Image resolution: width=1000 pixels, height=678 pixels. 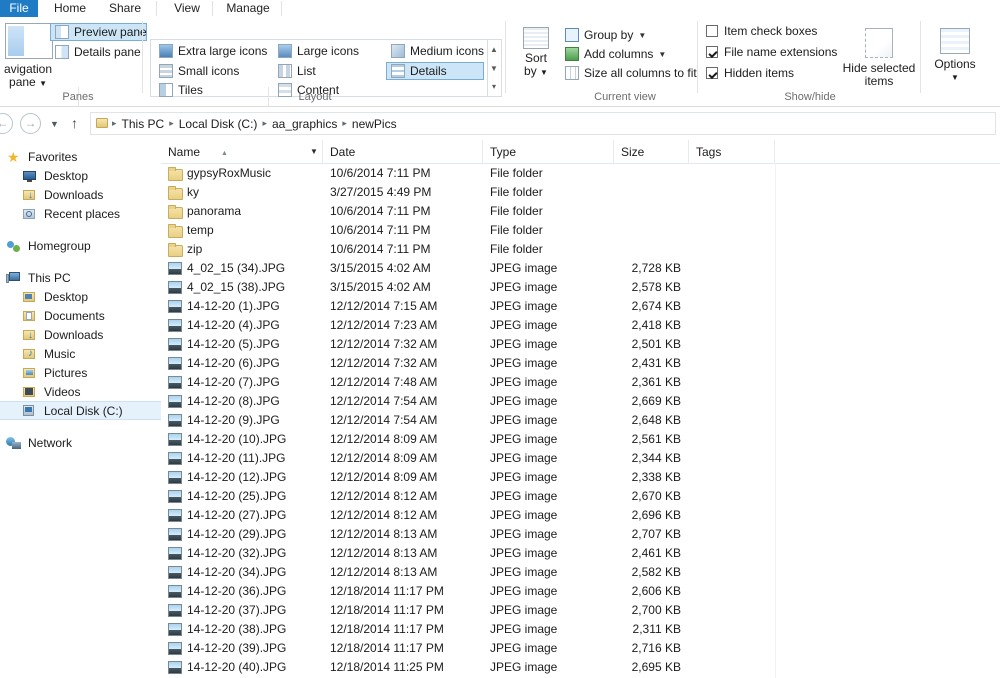 I want to click on sidebar-item-recent-places: Recent places, so click(x=80, y=213).